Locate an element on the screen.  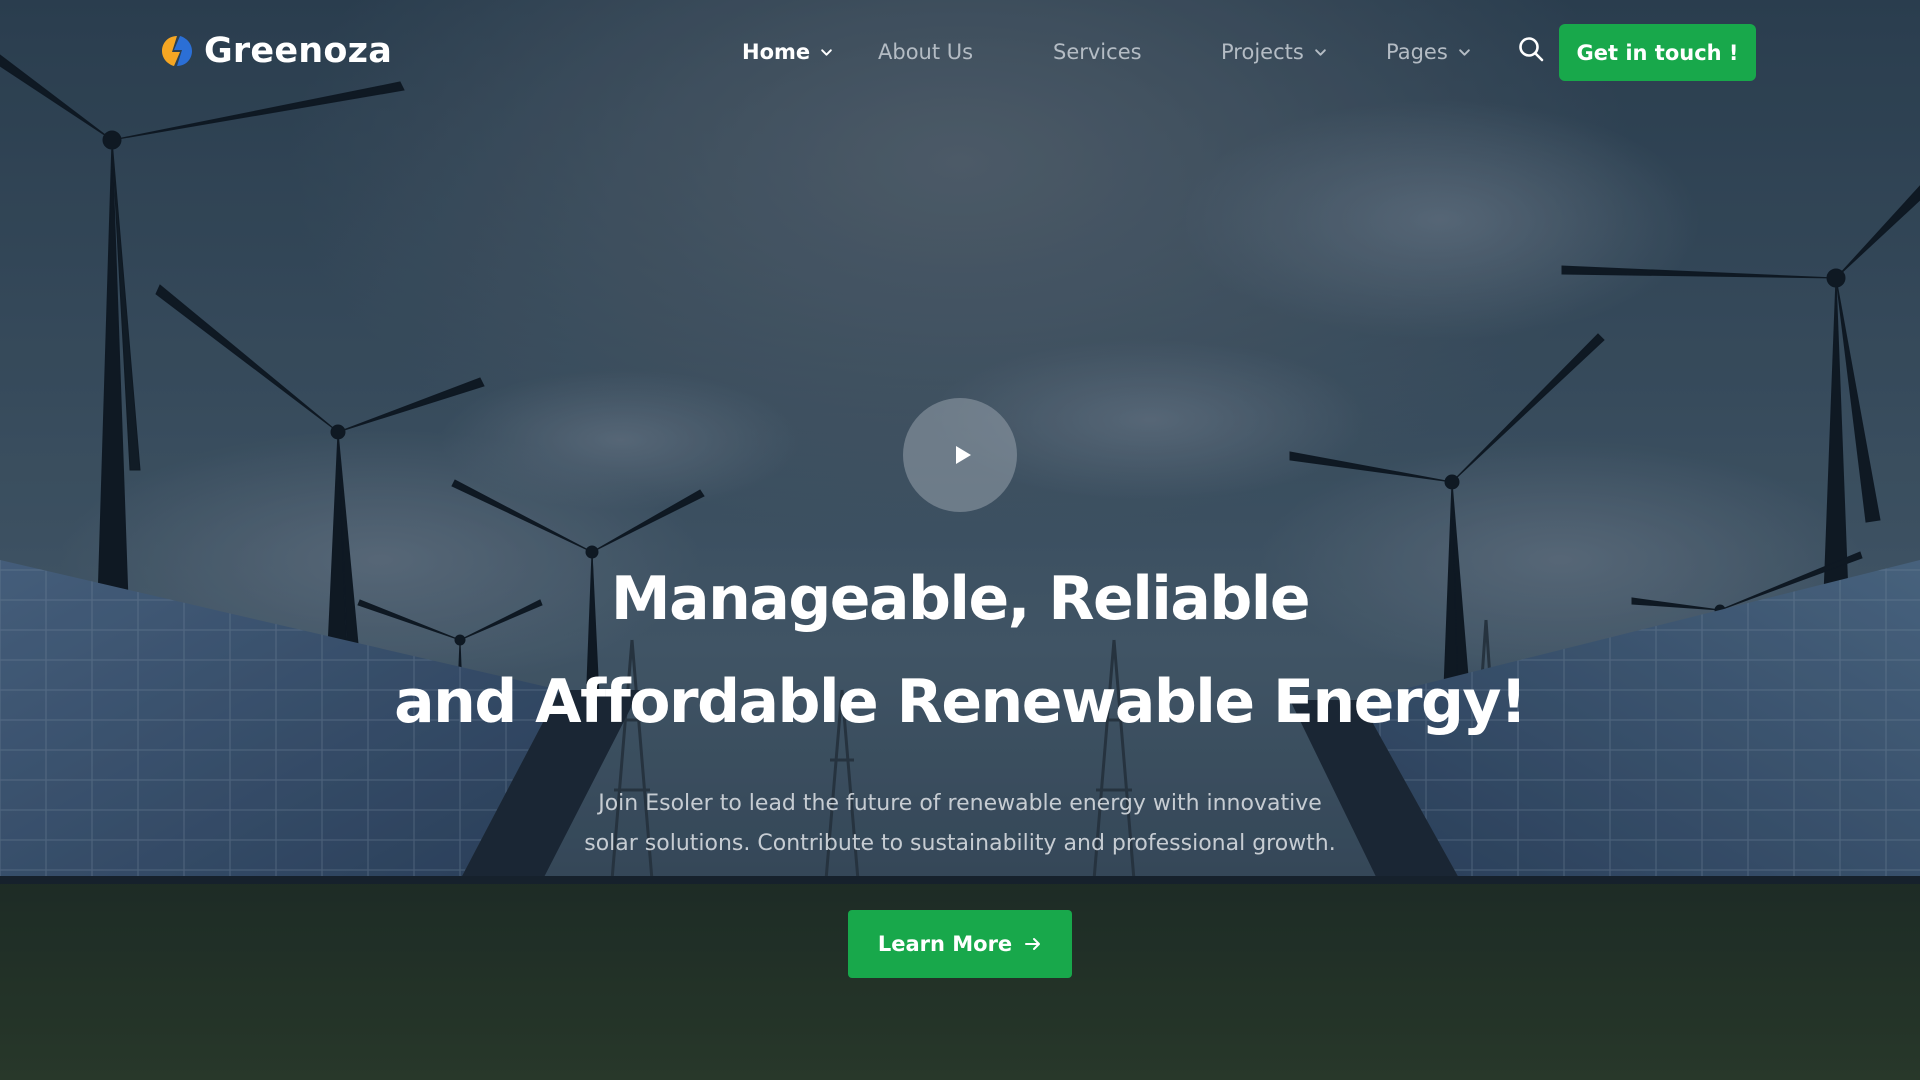
nav-item-services: Services is located at coordinates (1097, 52).